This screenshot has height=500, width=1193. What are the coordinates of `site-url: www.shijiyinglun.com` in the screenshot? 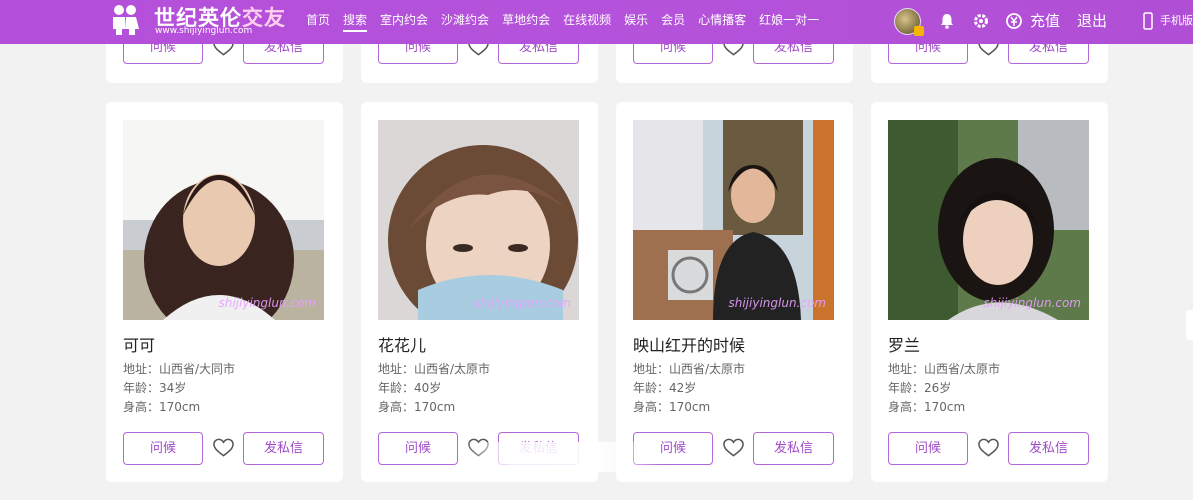 It's located at (204, 31).